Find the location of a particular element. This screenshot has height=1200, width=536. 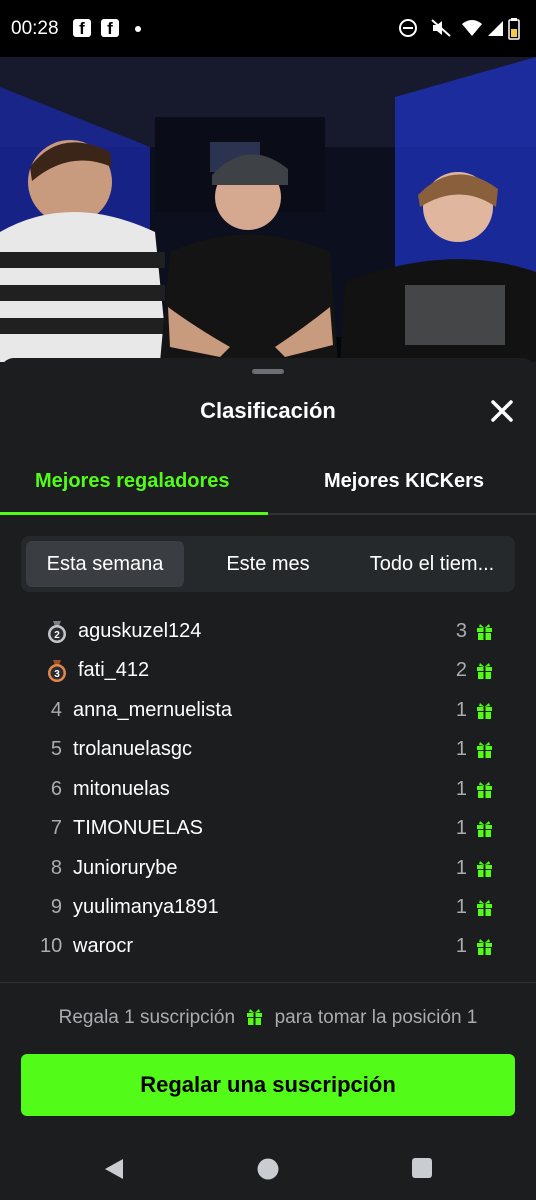

leaderboard-row: 4 anna_mernuelista 1 is located at coordinates (268, 711).